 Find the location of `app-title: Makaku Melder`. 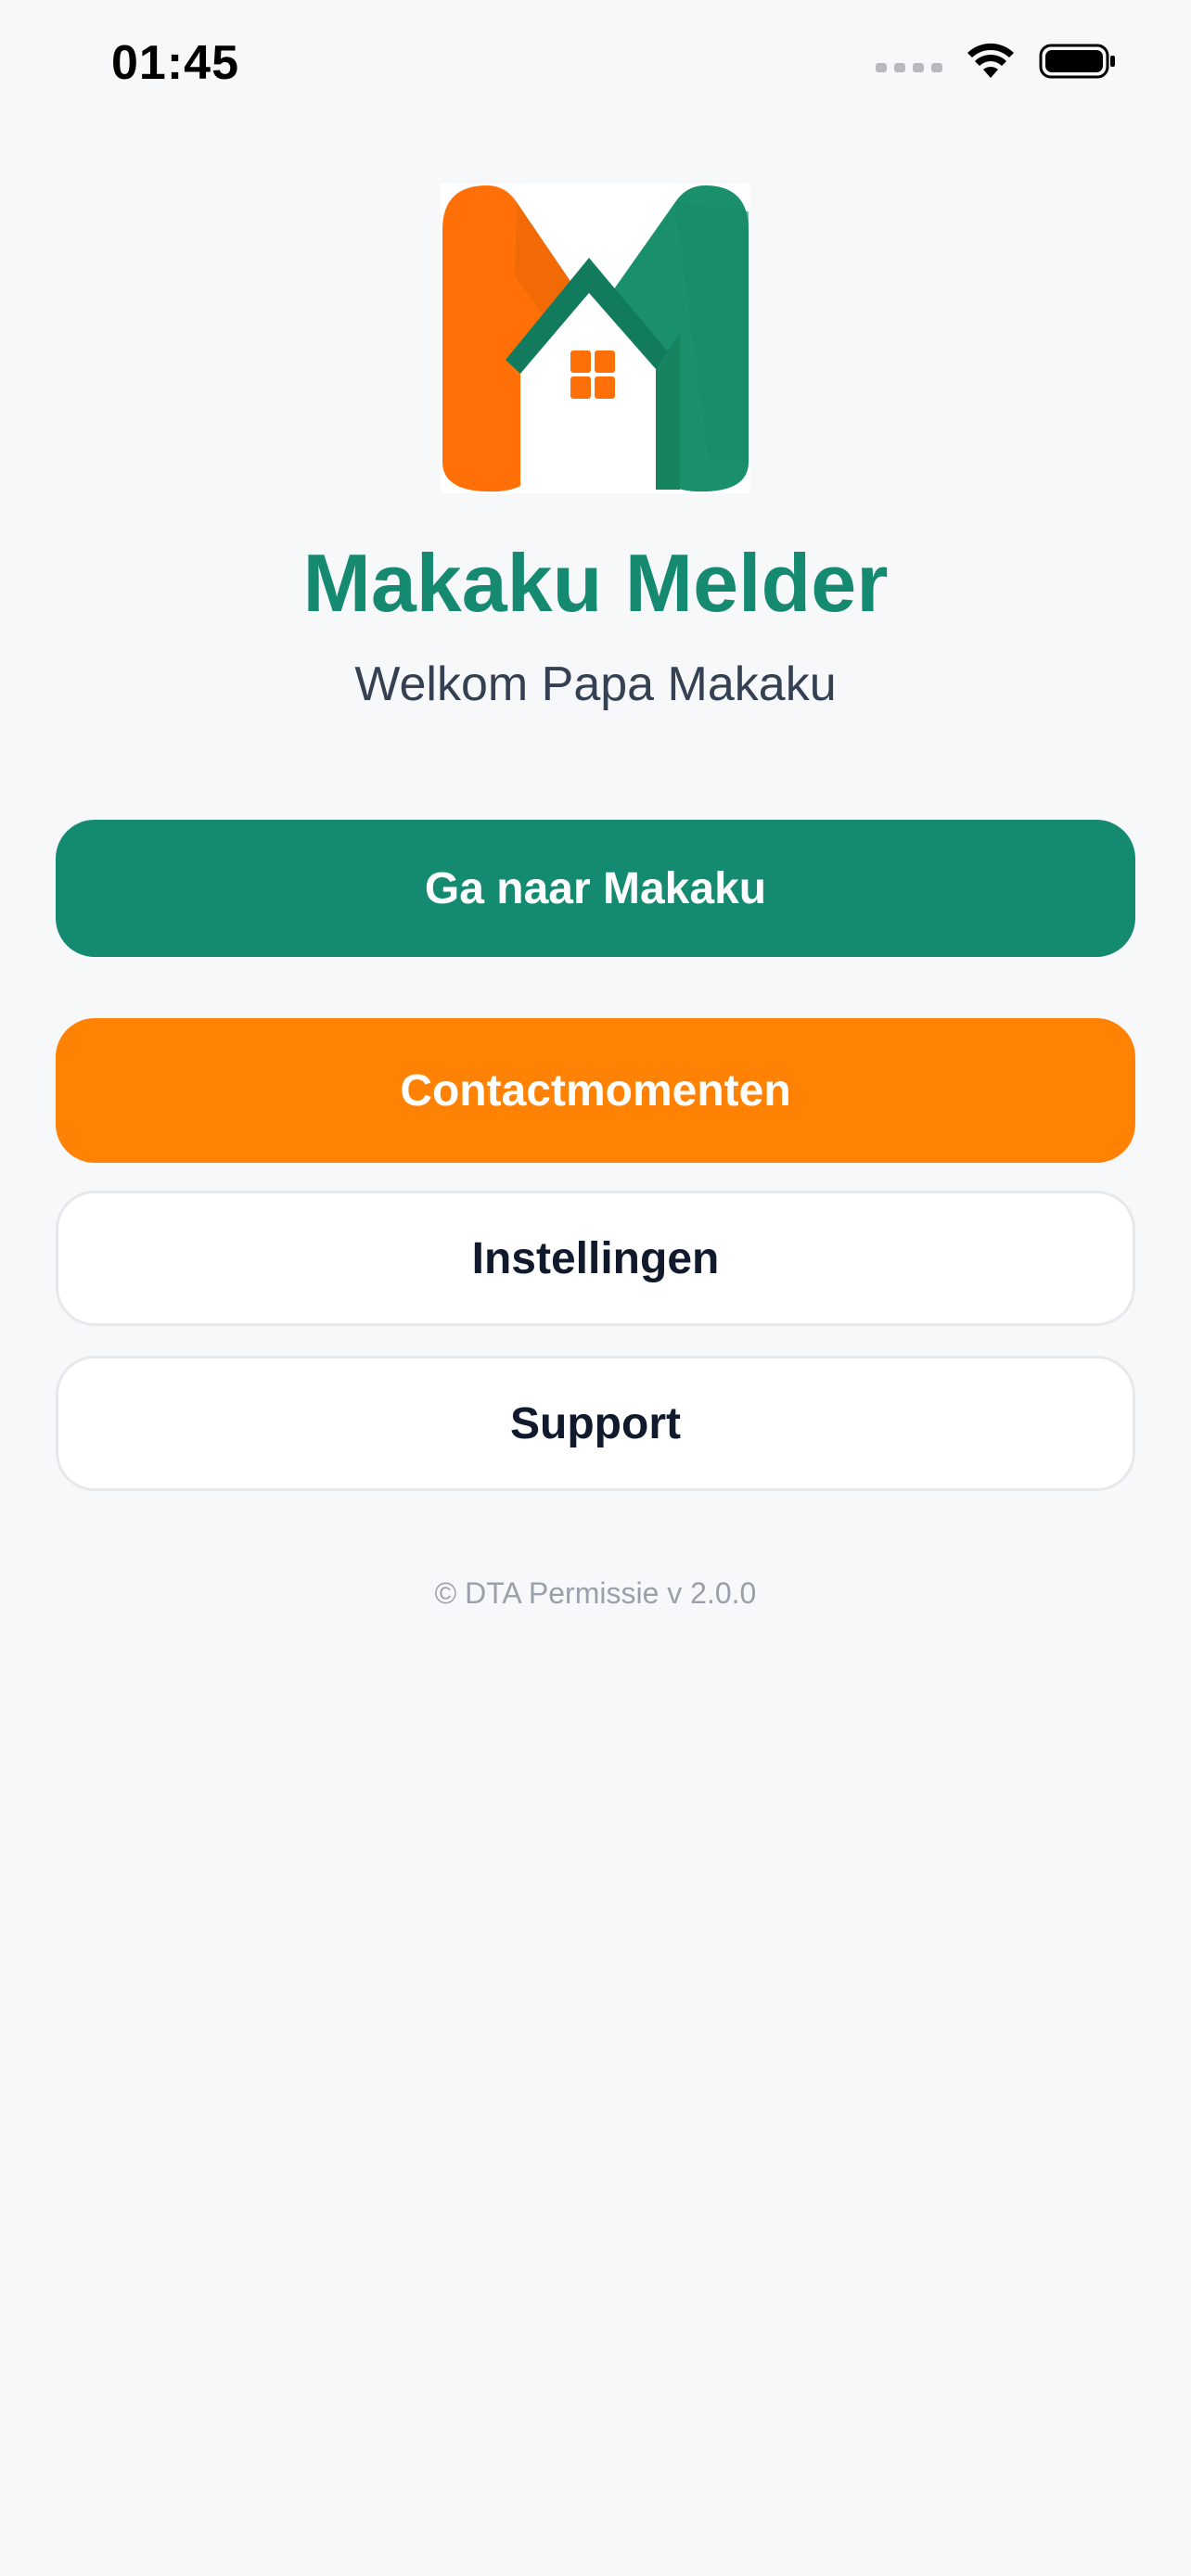

app-title: Makaku Melder is located at coordinates (595, 583).